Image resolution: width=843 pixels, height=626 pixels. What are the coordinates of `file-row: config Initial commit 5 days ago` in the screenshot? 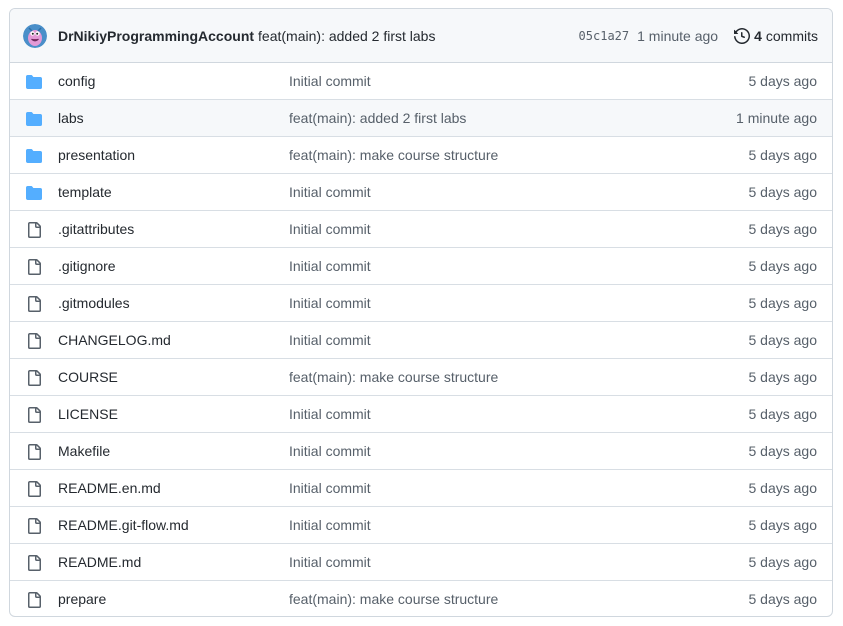 It's located at (421, 81).